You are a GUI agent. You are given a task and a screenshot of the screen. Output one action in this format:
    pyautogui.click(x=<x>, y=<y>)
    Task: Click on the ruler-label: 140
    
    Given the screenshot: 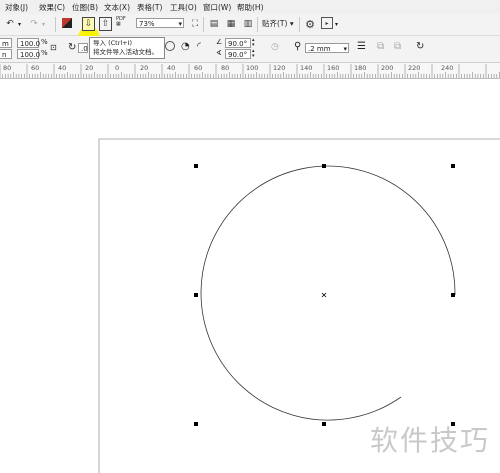 What is the action you would take?
    pyautogui.click(x=306, y=68)
    